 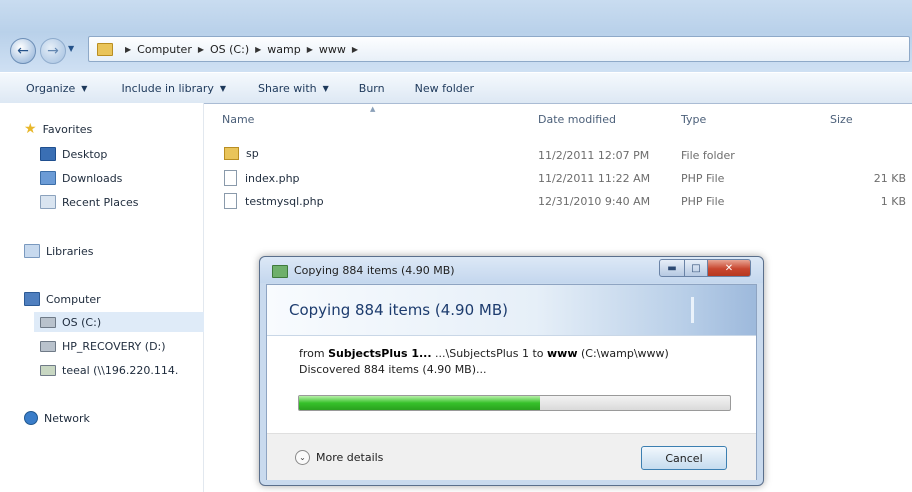 I want to click on back-arrow-icon: ←, so click(x=23, y=51).